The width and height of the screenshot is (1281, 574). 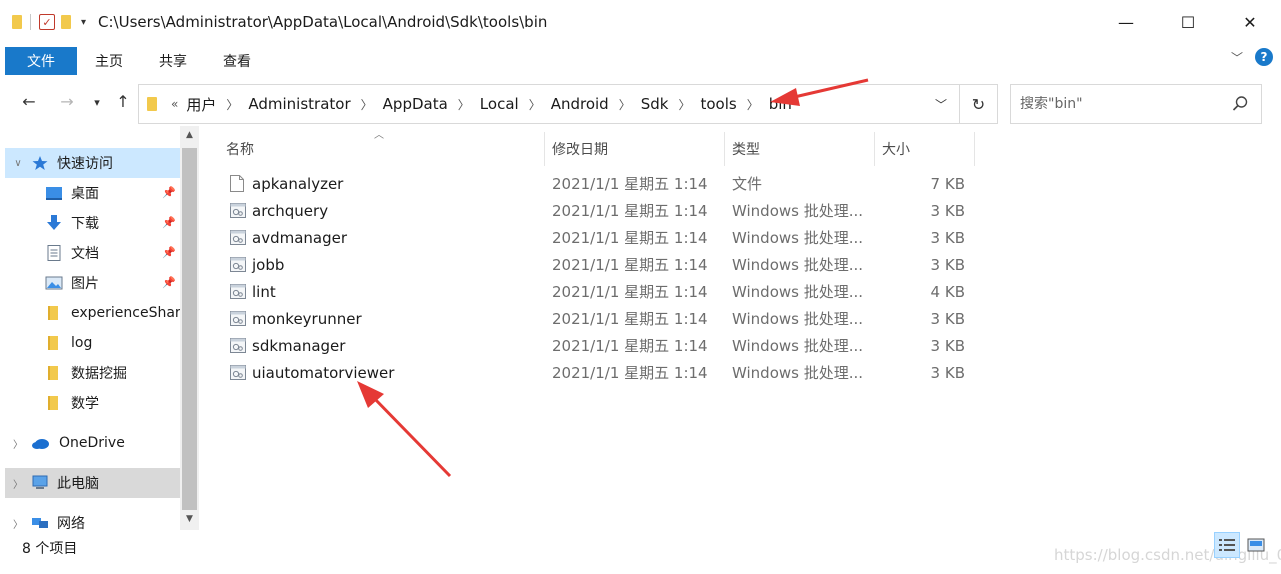 I want to click on sidebar-item-this-pc: 〉 此电脑, so click(x=92, y=483).